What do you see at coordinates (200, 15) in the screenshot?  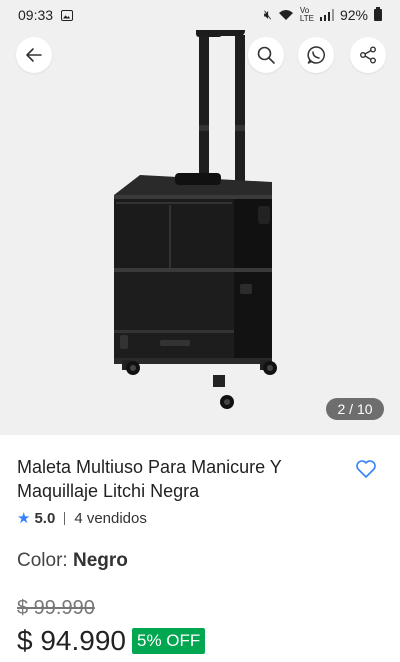 I see `status-bar: 09:33 🔇︎ Vo LTE 92%` at bounding box center [200, 15].